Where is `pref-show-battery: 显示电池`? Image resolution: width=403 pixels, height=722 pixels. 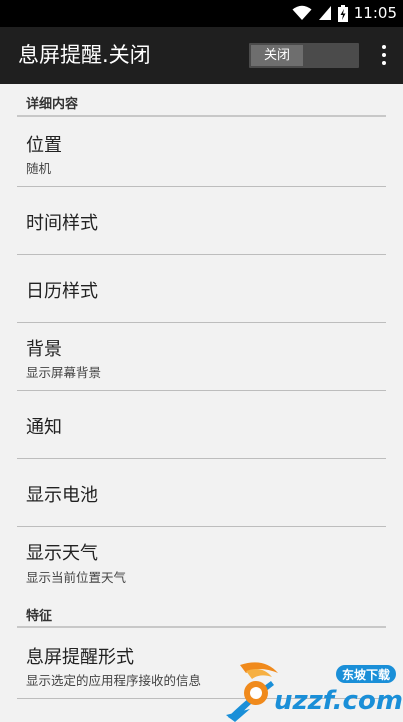
pref-show-battery: 显示电池 is located at coordinates (201, 492).